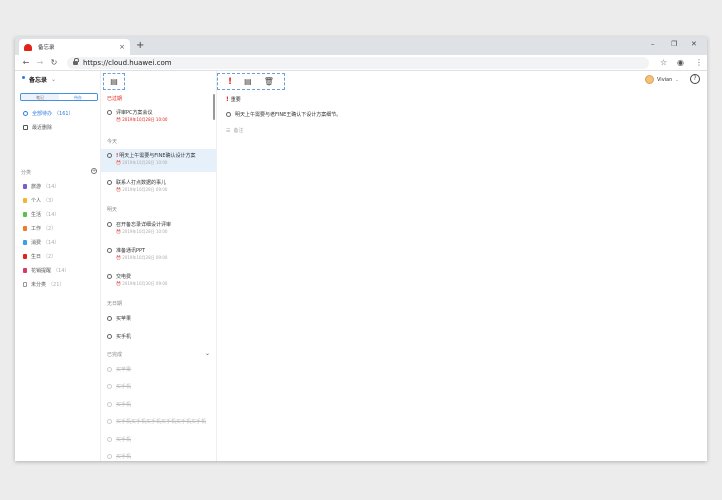 The image size is (722, 500). I want to click on app-dot-icon, so click(23, 77).